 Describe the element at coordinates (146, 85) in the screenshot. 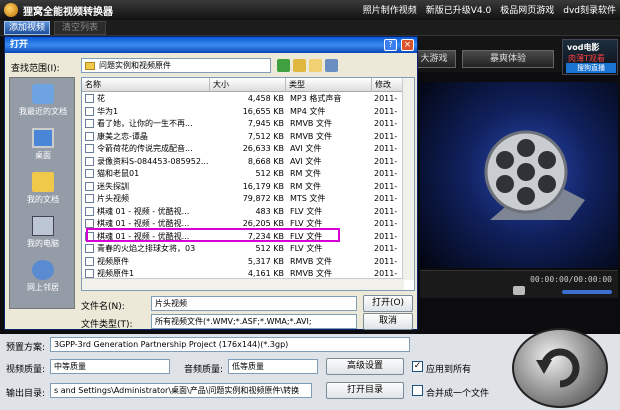

I see `col-name: 名称` at that location.